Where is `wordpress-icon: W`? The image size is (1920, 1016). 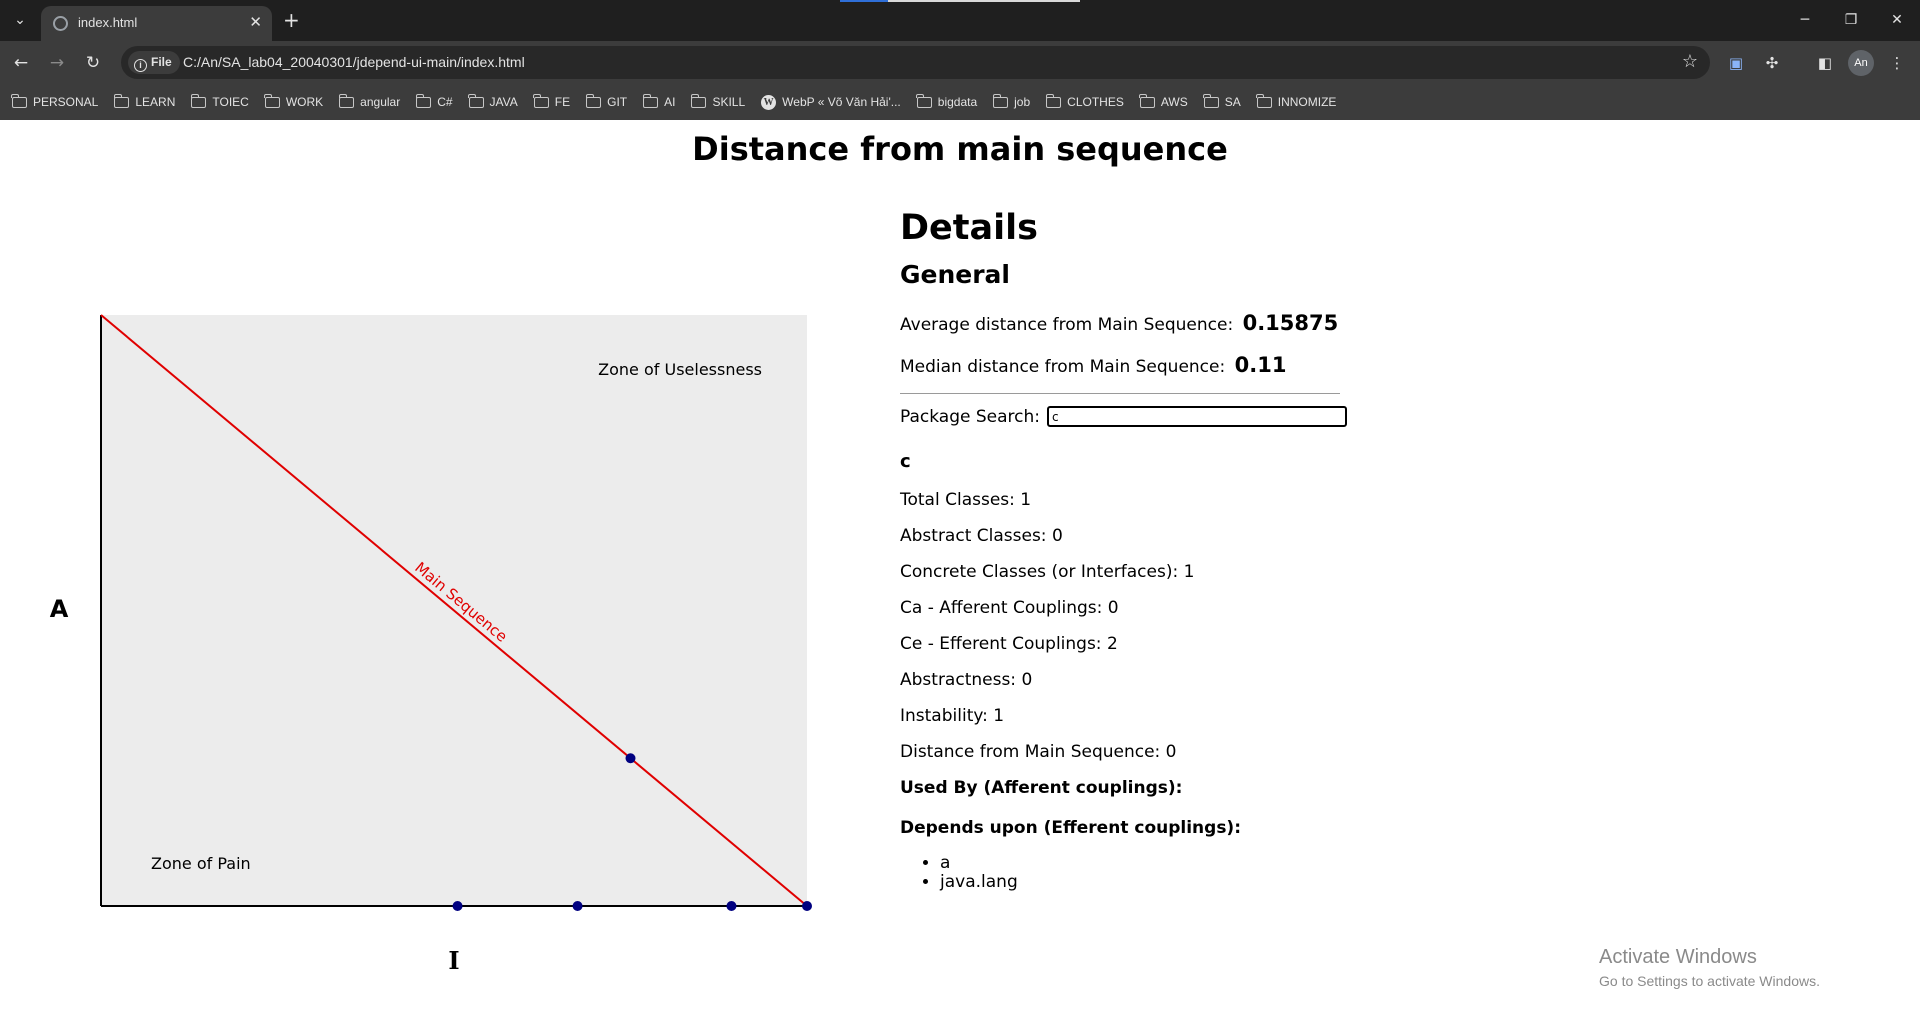 wordpress-icon: W is located at coordinates (769, 102).